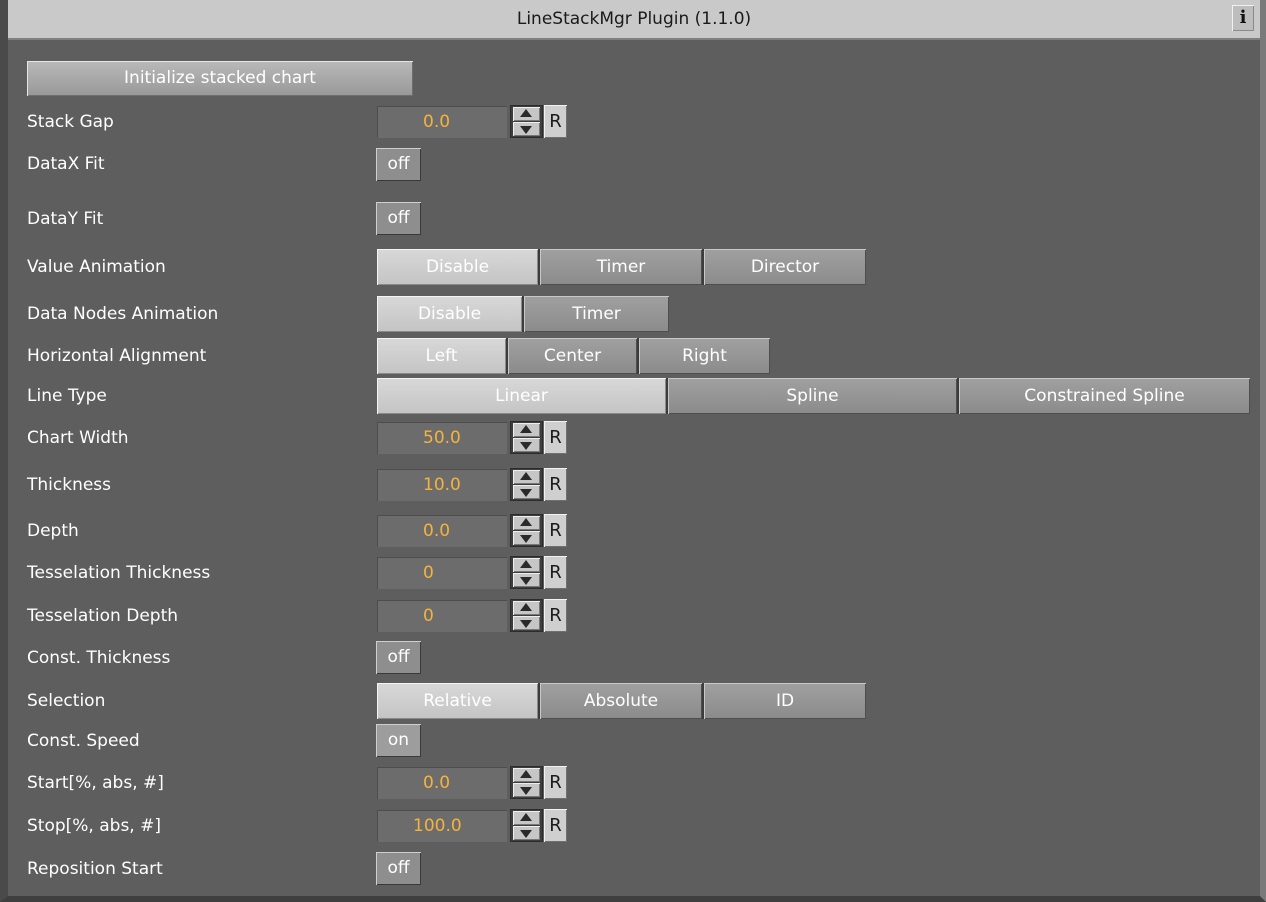  I want to click on thickness-stepper, so click(526, 484).